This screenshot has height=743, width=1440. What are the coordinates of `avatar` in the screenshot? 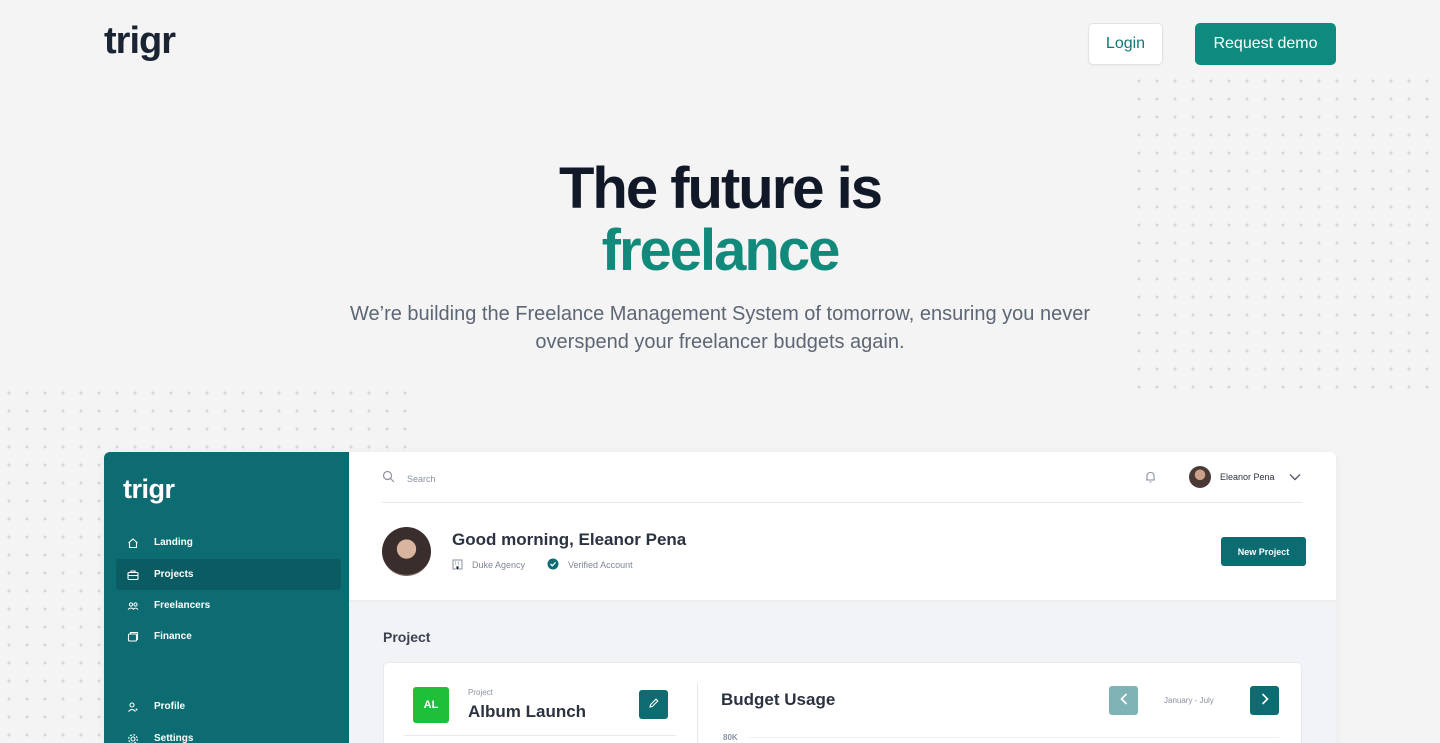 It's located at (1200, 477).